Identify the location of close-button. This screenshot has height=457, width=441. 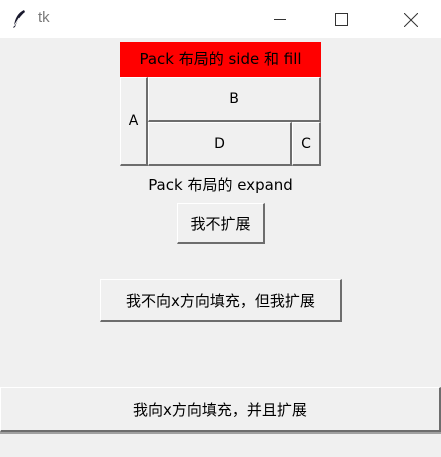
(410, 19).